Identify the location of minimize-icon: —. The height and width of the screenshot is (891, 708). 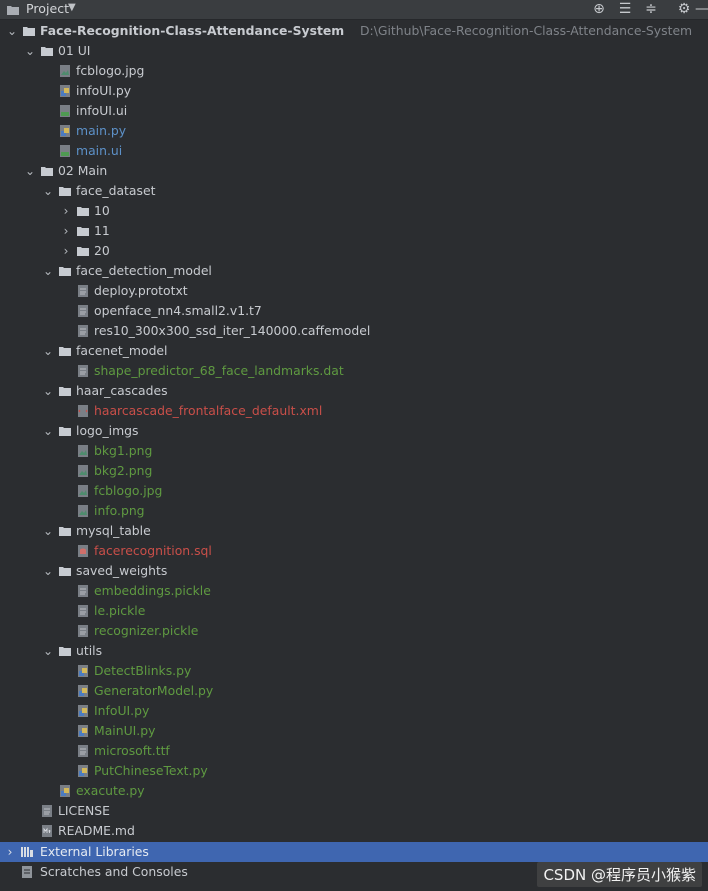
(701, 9).